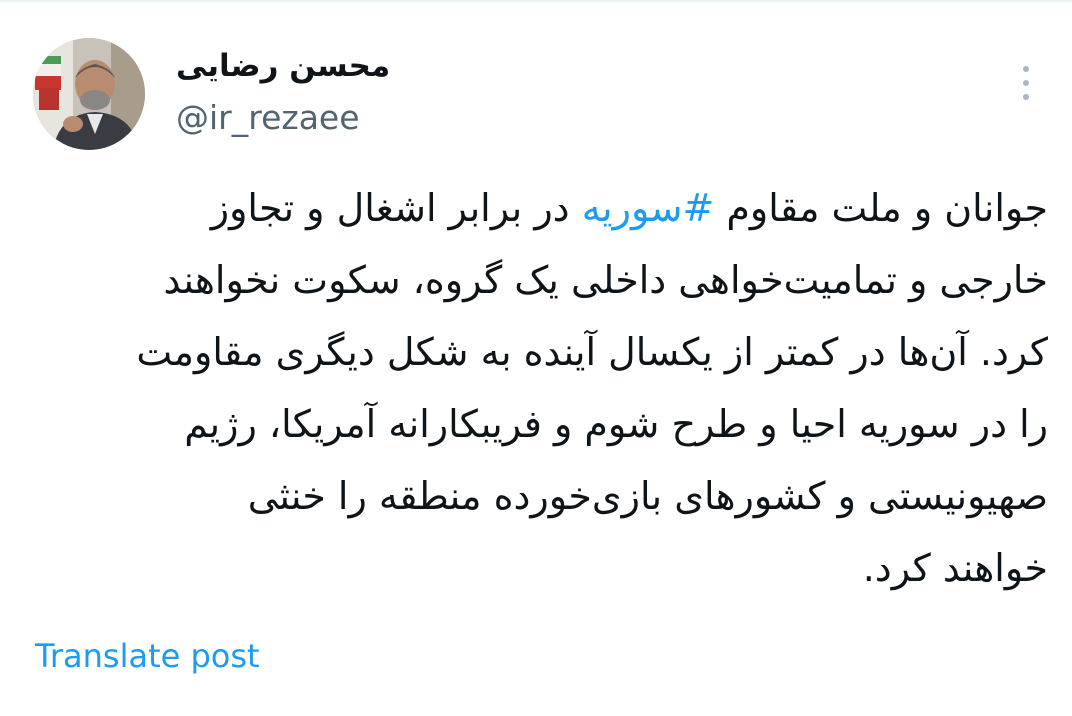 This screenshot has height=716, width=1072. Describe the element at coordinates (147, 656) in the screenshot. I see `translate-post-link: Translate post` at that location.